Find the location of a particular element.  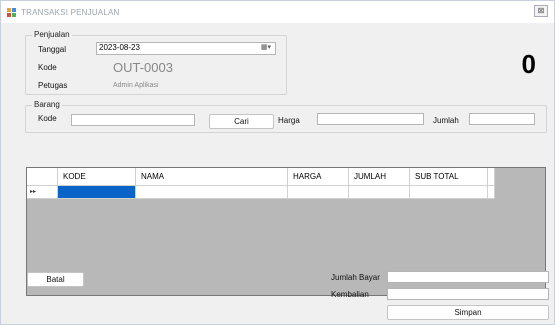

petugas-value: Admin Aplikasi is located at coordinates (136, 85).